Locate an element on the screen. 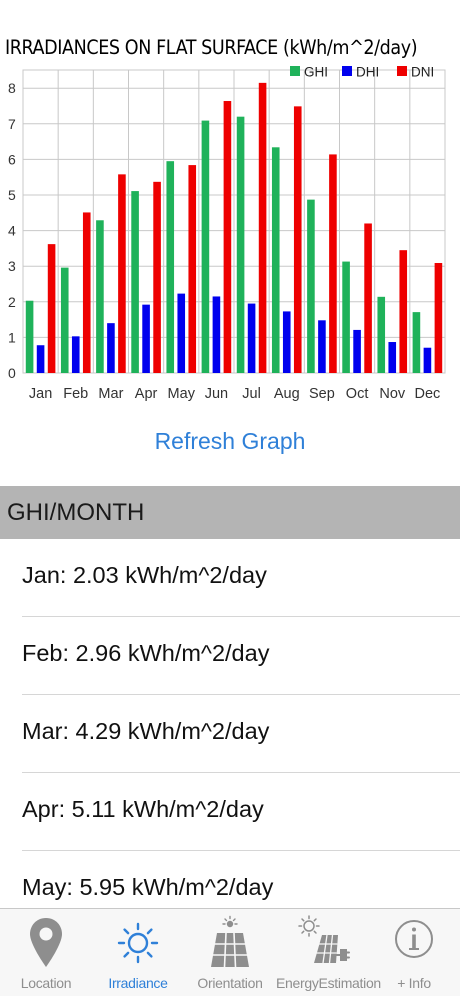 This screenshot has height=996, width=460. bar-dni-jul is located at coordinates (262, 228).